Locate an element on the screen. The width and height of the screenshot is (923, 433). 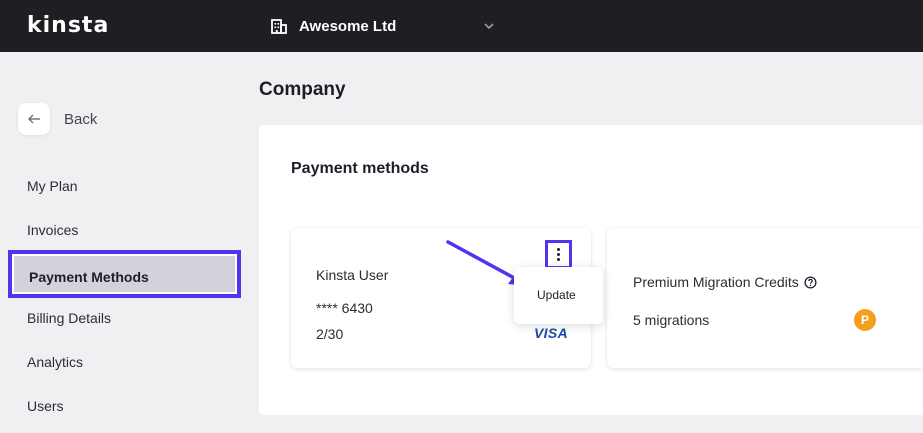
menu-item-update: Update is located at coordinates (556, 295).